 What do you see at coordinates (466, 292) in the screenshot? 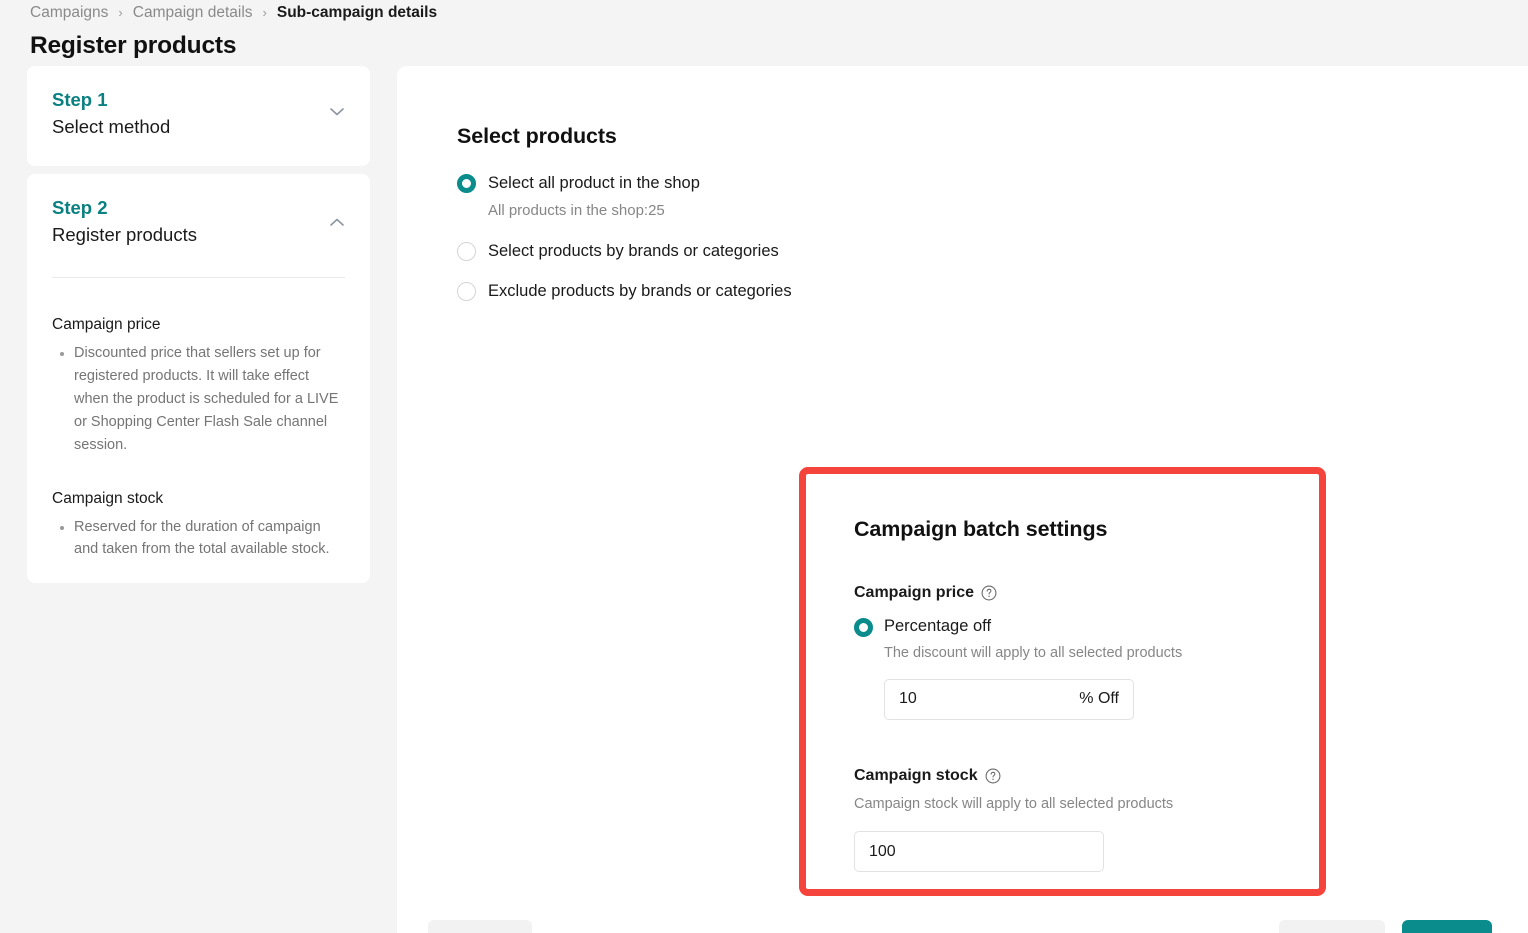
I see `radio-button-exclude-by-brands` at bounding box center [466, 292].